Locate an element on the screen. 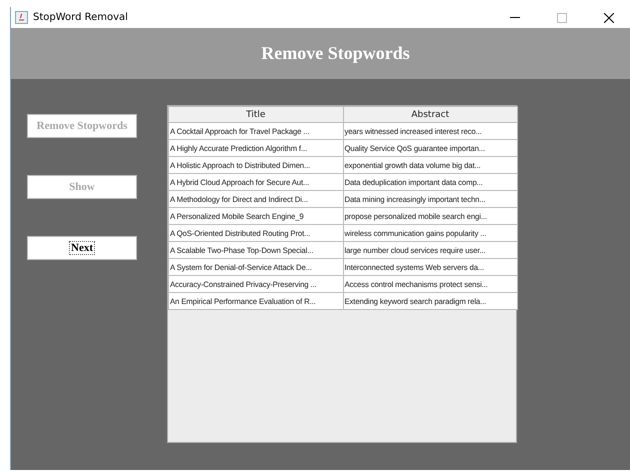 Image resolution: width=630 pixels, height=475 pixels. minimize-icon is located at coordinates (515, 17).